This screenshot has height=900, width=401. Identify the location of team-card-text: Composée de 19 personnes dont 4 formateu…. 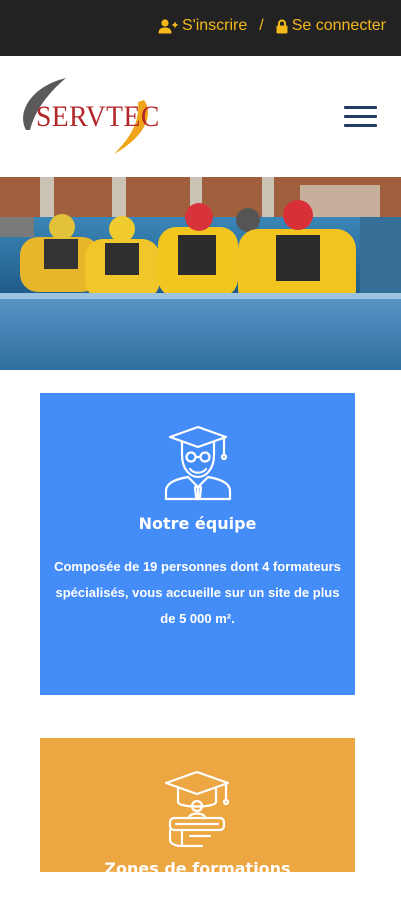
(197, 592).